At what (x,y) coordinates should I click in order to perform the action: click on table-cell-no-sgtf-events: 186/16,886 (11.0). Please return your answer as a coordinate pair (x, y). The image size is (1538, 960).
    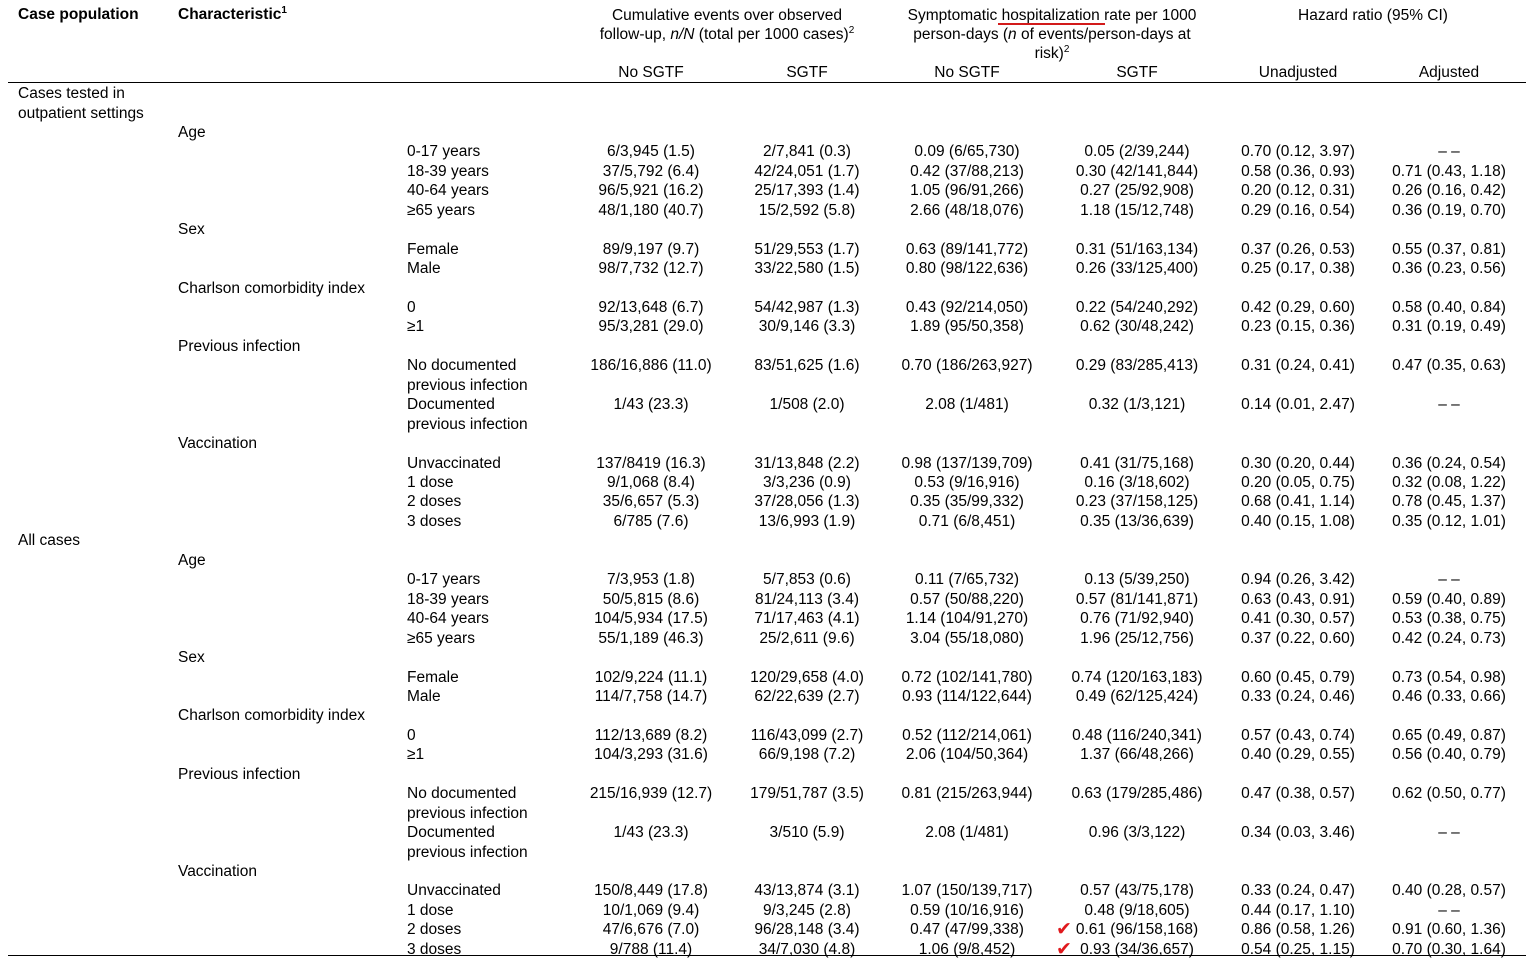
    Looking at the image, I should click on (651, 366).